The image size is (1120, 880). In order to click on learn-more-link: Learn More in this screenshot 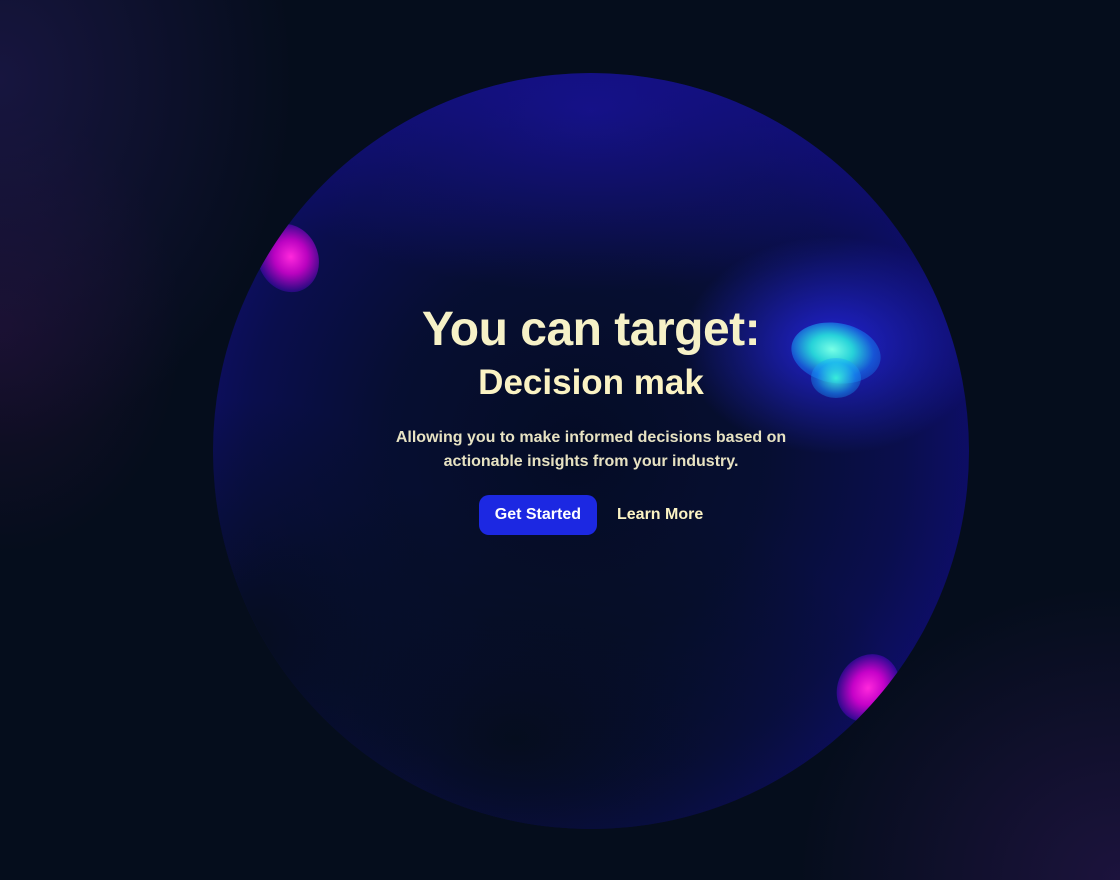, I will do `click(660, 515)`.